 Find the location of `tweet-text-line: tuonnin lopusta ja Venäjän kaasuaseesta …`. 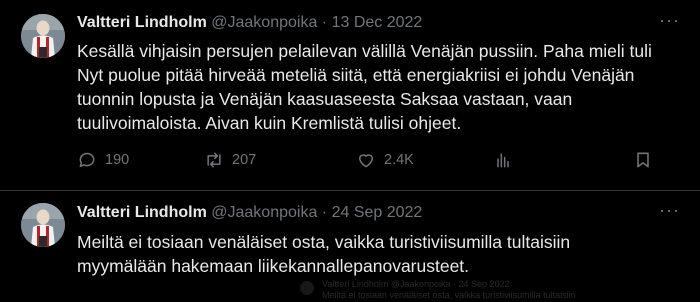

tweet-text-line: tuonnin lopusta ja Venäjän kaasuaseesta … is located at coordinates (325, 99).